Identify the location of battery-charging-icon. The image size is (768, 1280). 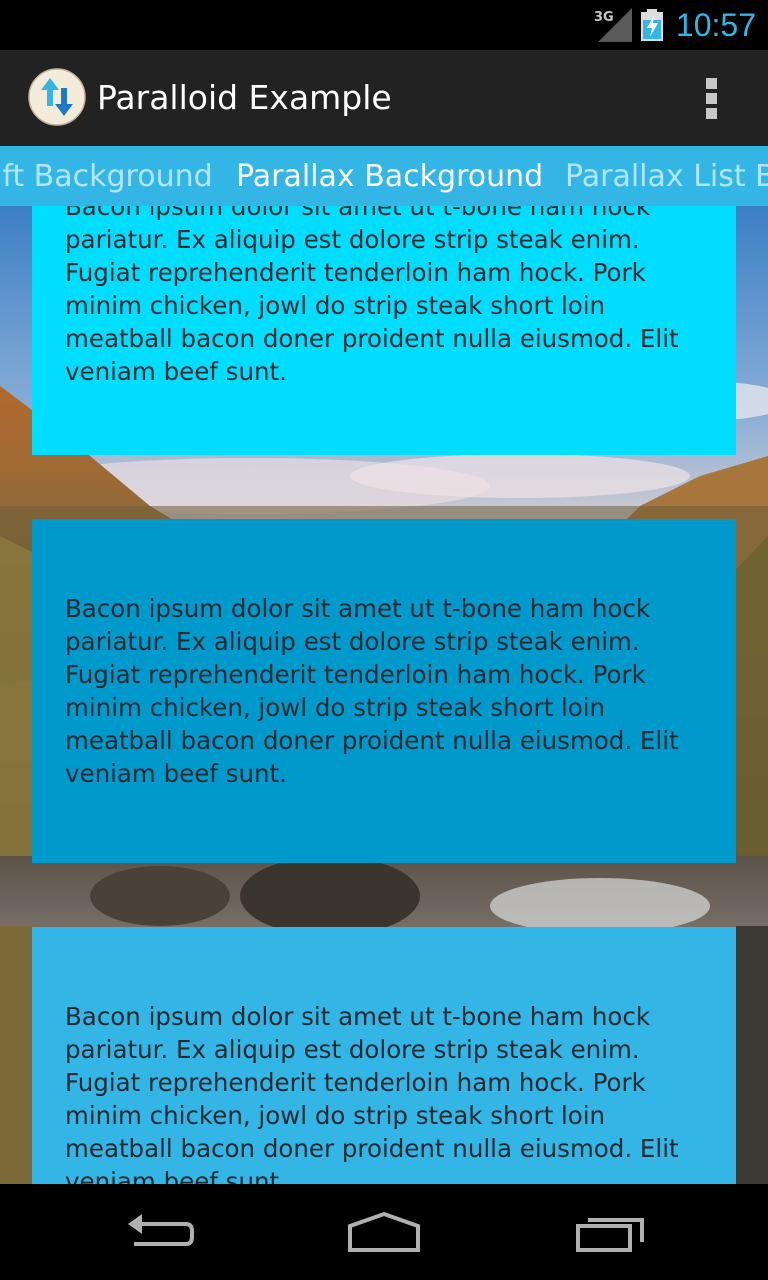
(652, 25).